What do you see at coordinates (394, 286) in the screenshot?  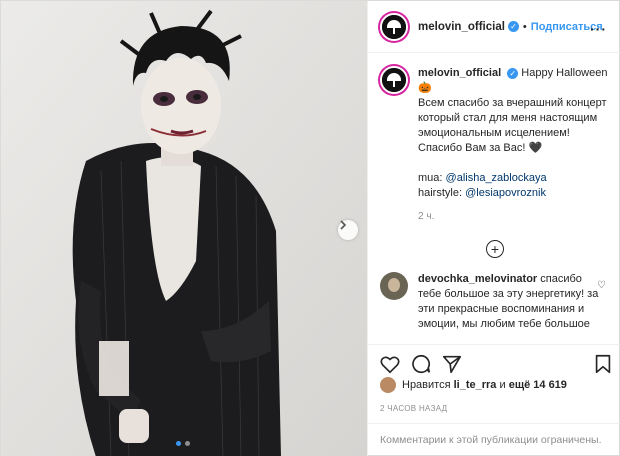 I see `commenter-avatar` at bounding box center [394, 286].